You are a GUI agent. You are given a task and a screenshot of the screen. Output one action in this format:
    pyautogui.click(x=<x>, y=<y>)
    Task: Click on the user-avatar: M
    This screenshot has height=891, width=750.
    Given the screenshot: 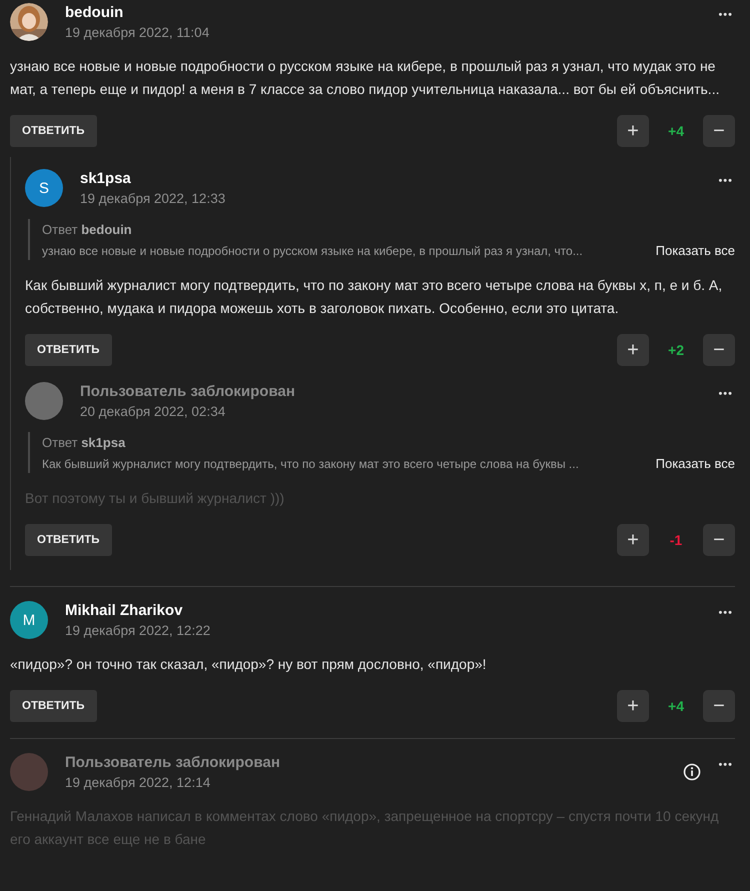 What is the action you would take?
    pyautogui.click(x=29, y=620)
    